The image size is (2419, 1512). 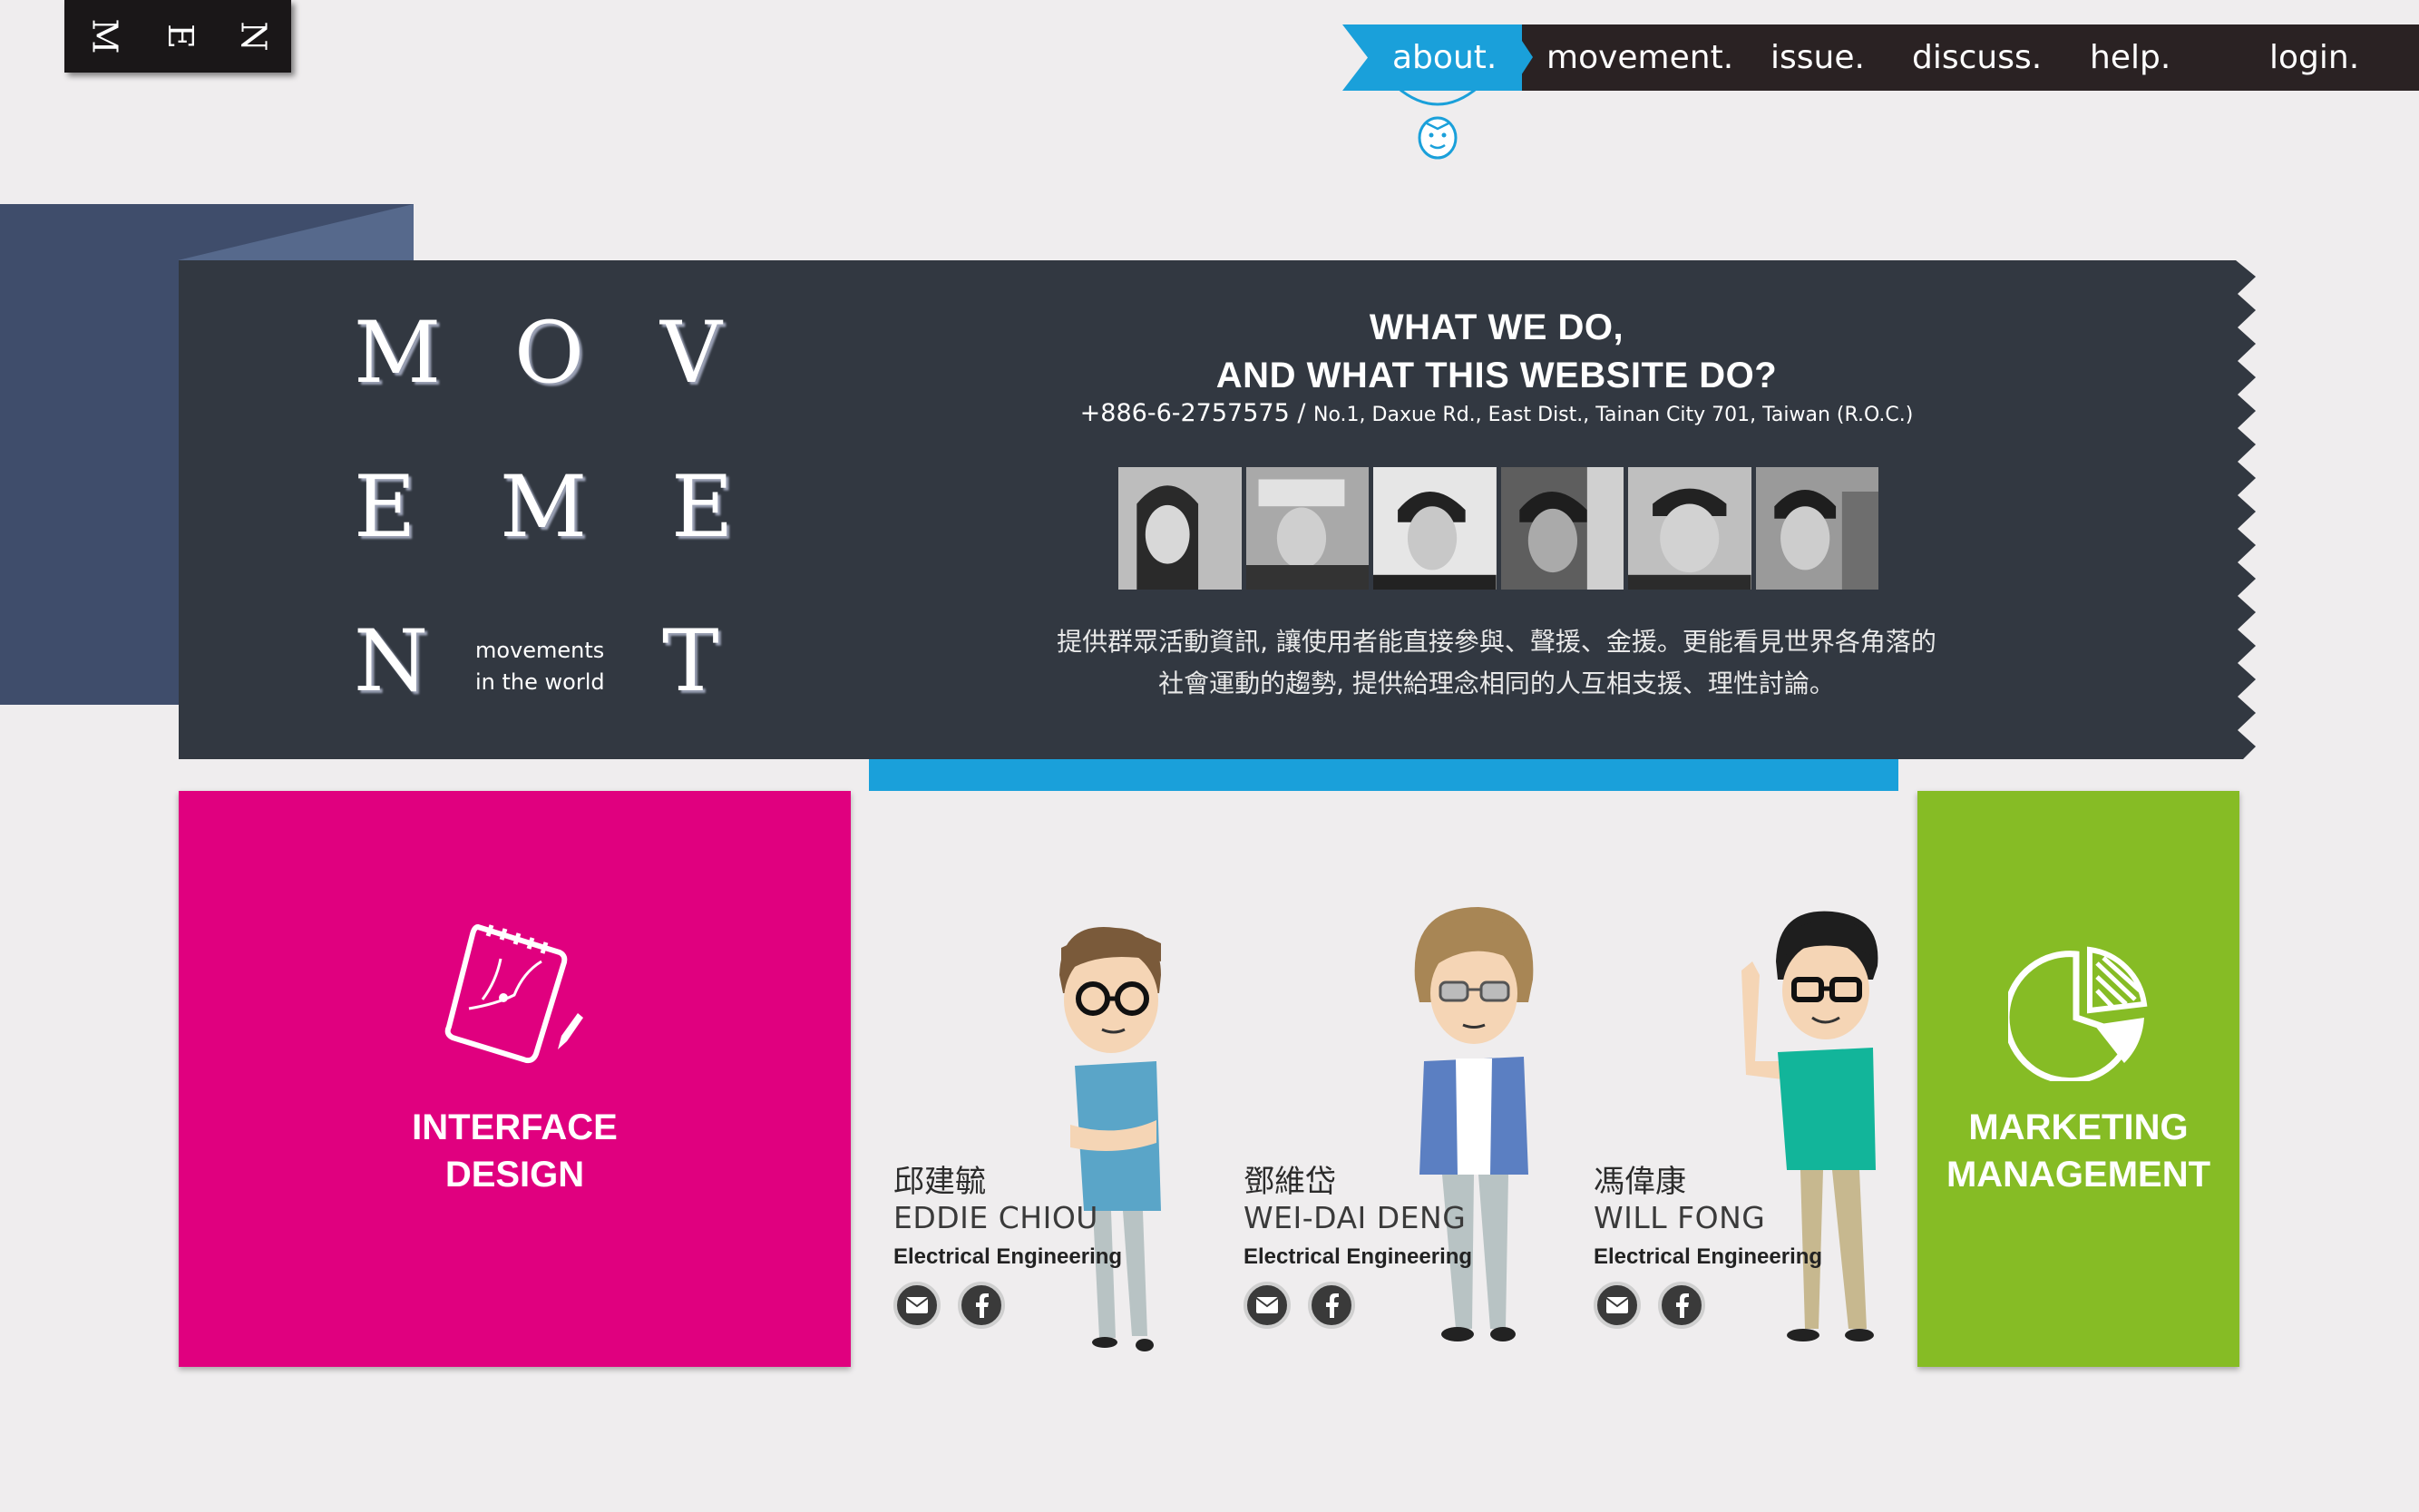 What do you see at coordinates (2079, 1175) in the screenshot?
I see `tile-title-line: MANAGEMENT` at bounding box center [2079, 1175].